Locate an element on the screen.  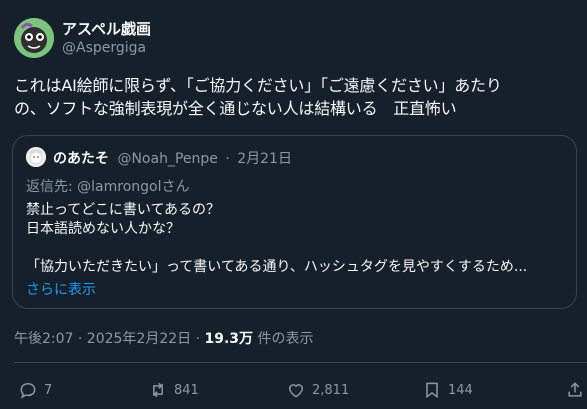
quoted-tweet-date: 2月21日 is located at coordinates (264, 159).